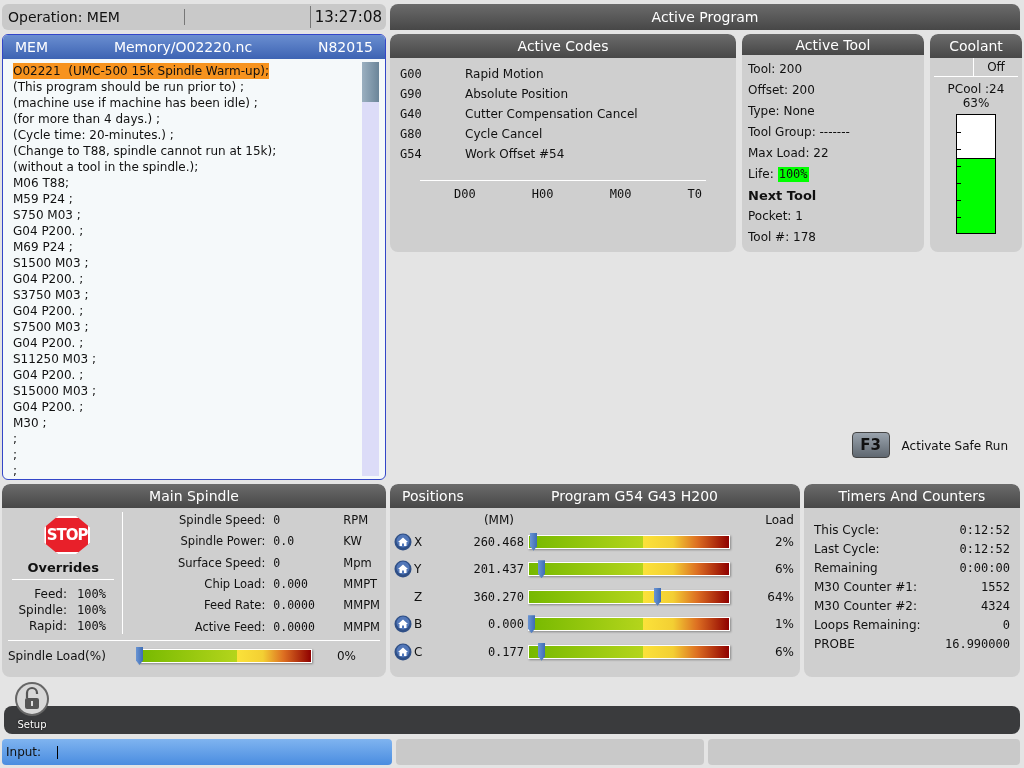 This screenshot has width=1024, height=768. What do you see at coordinates (93, 17) in the screenshot?
I see `operation-mode: Operation: MEM` at bounding box center [93, 17].